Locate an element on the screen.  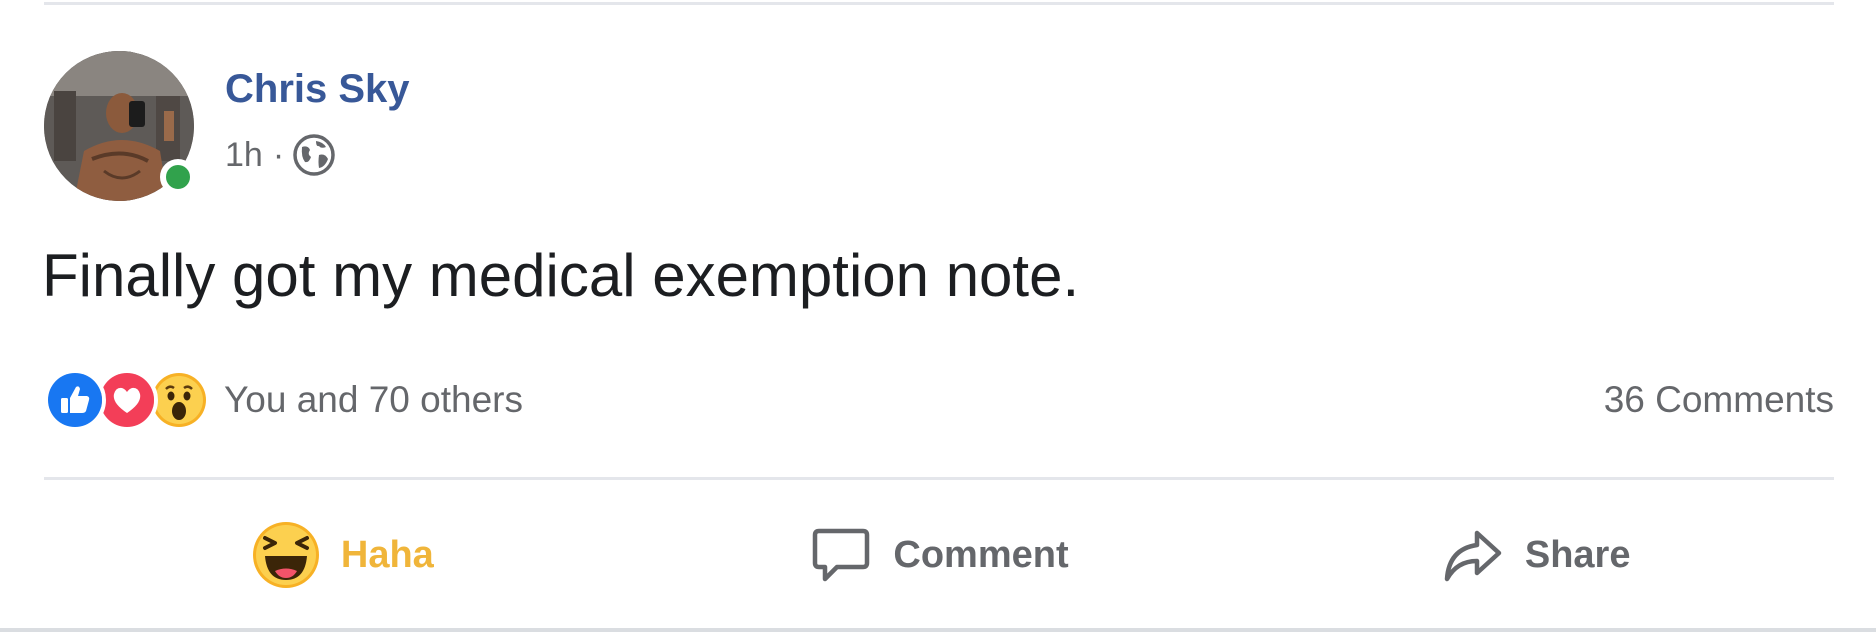
comment-button: Comment is located at coordinates (939, 555).